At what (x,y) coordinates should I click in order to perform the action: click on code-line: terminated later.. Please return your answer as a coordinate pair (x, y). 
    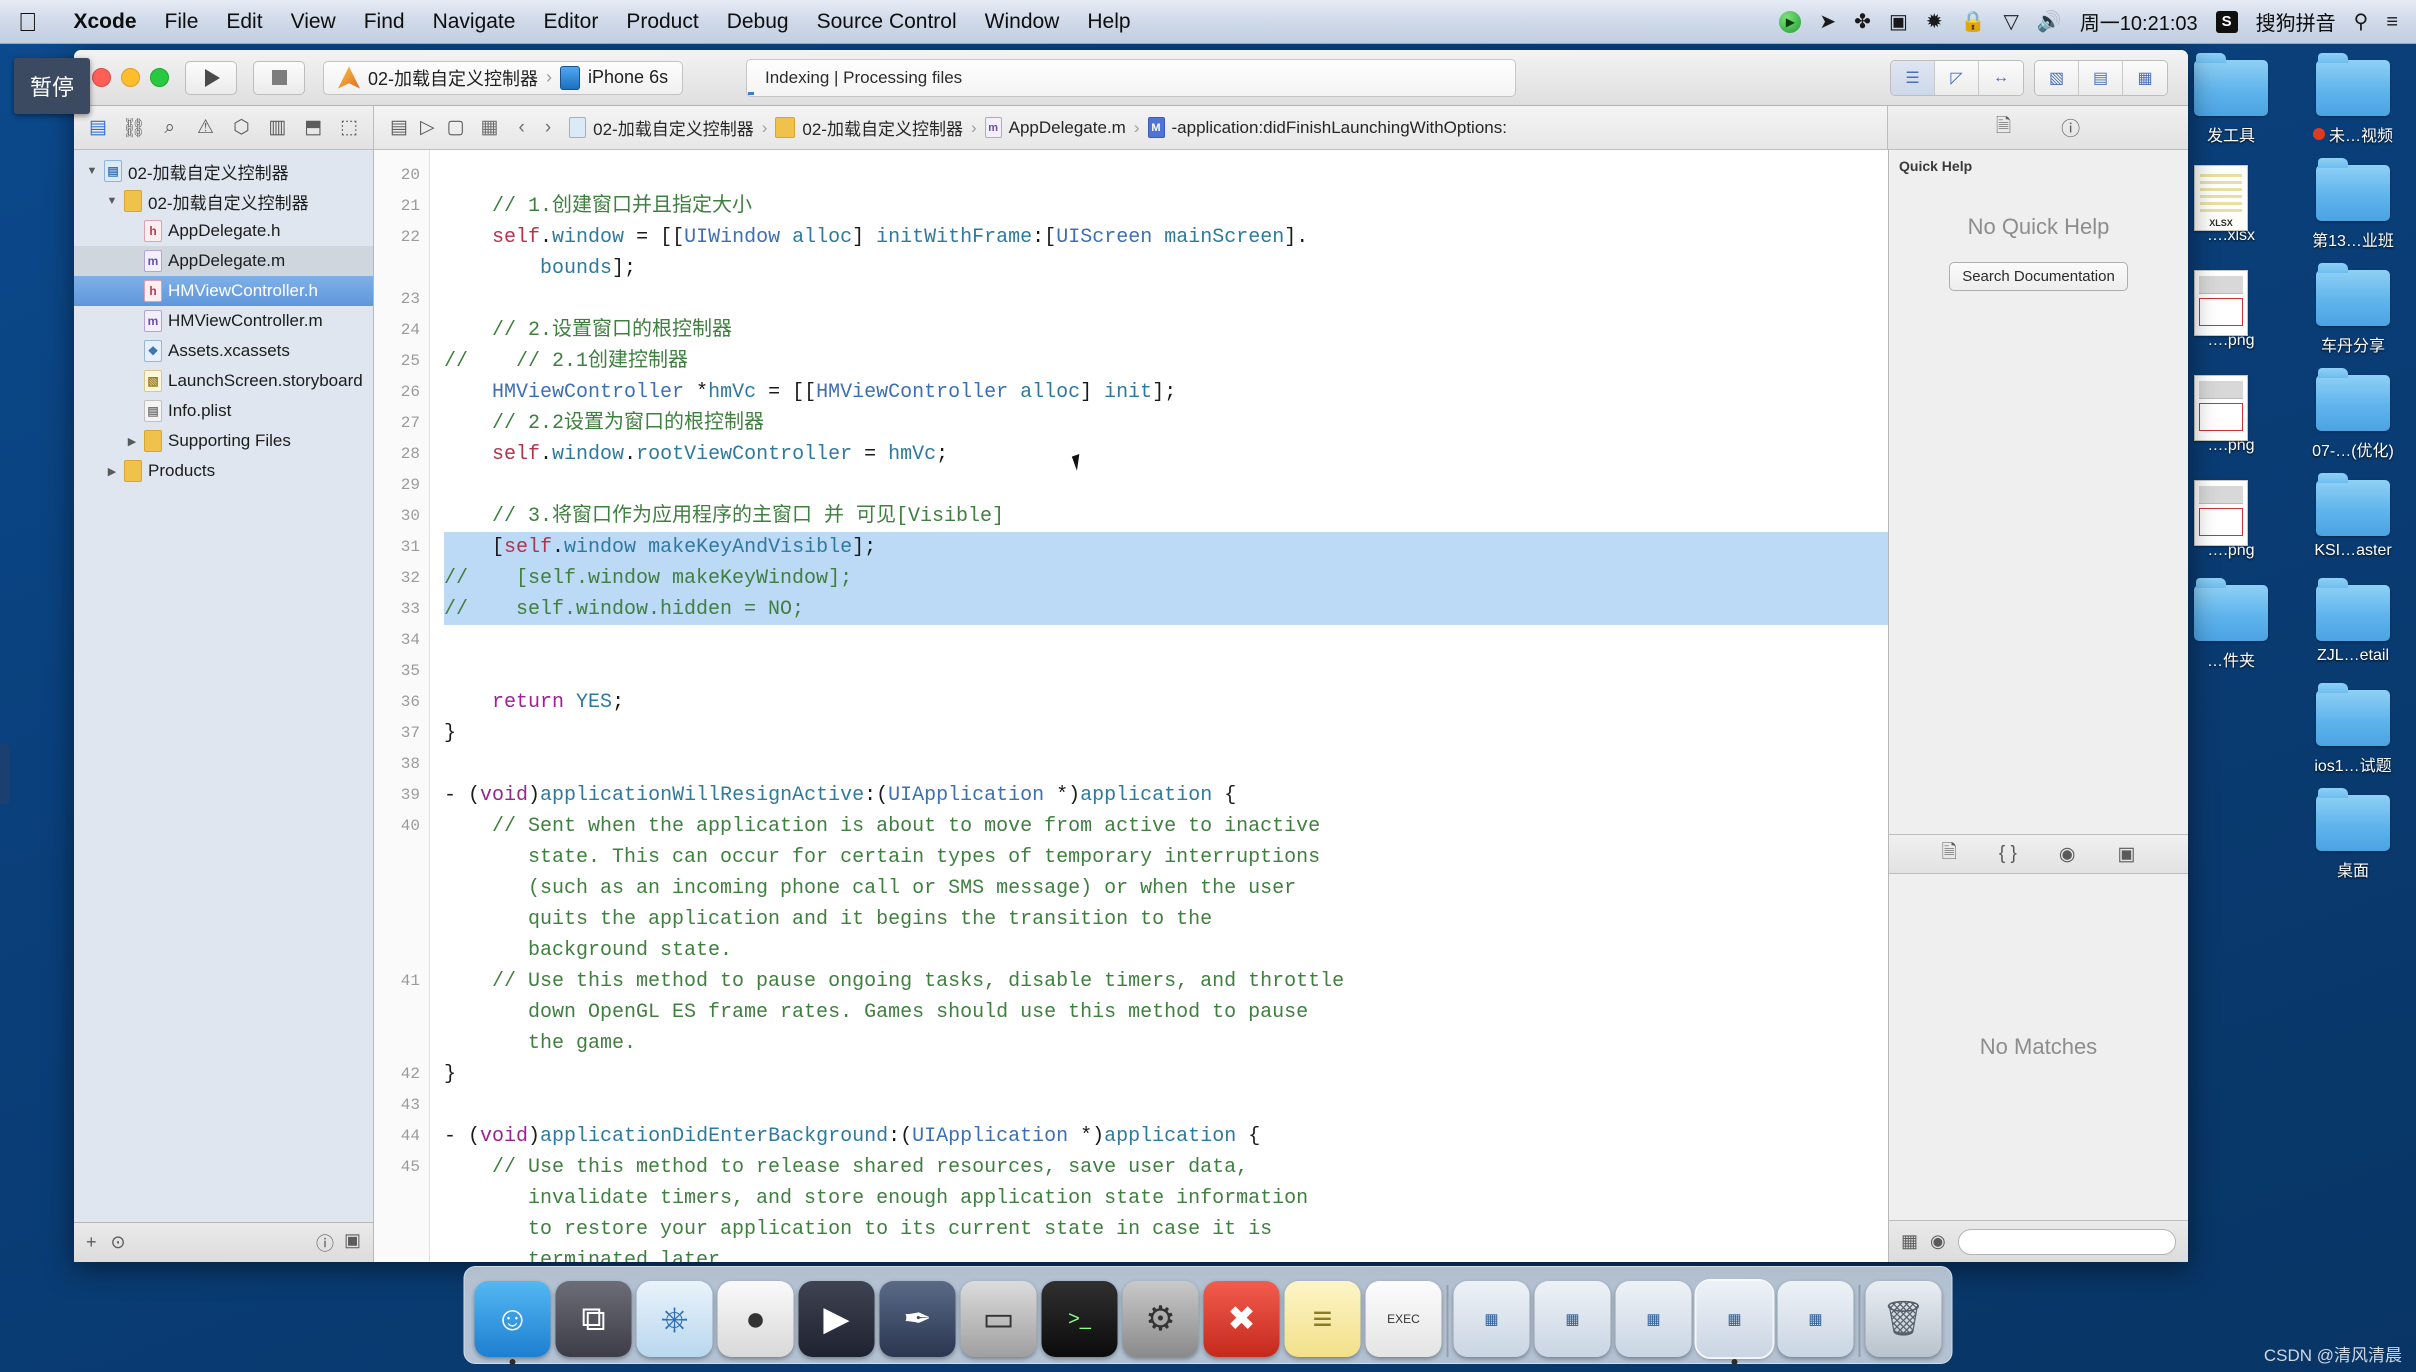
    Looking at the image, I should click on (1166, 1253).